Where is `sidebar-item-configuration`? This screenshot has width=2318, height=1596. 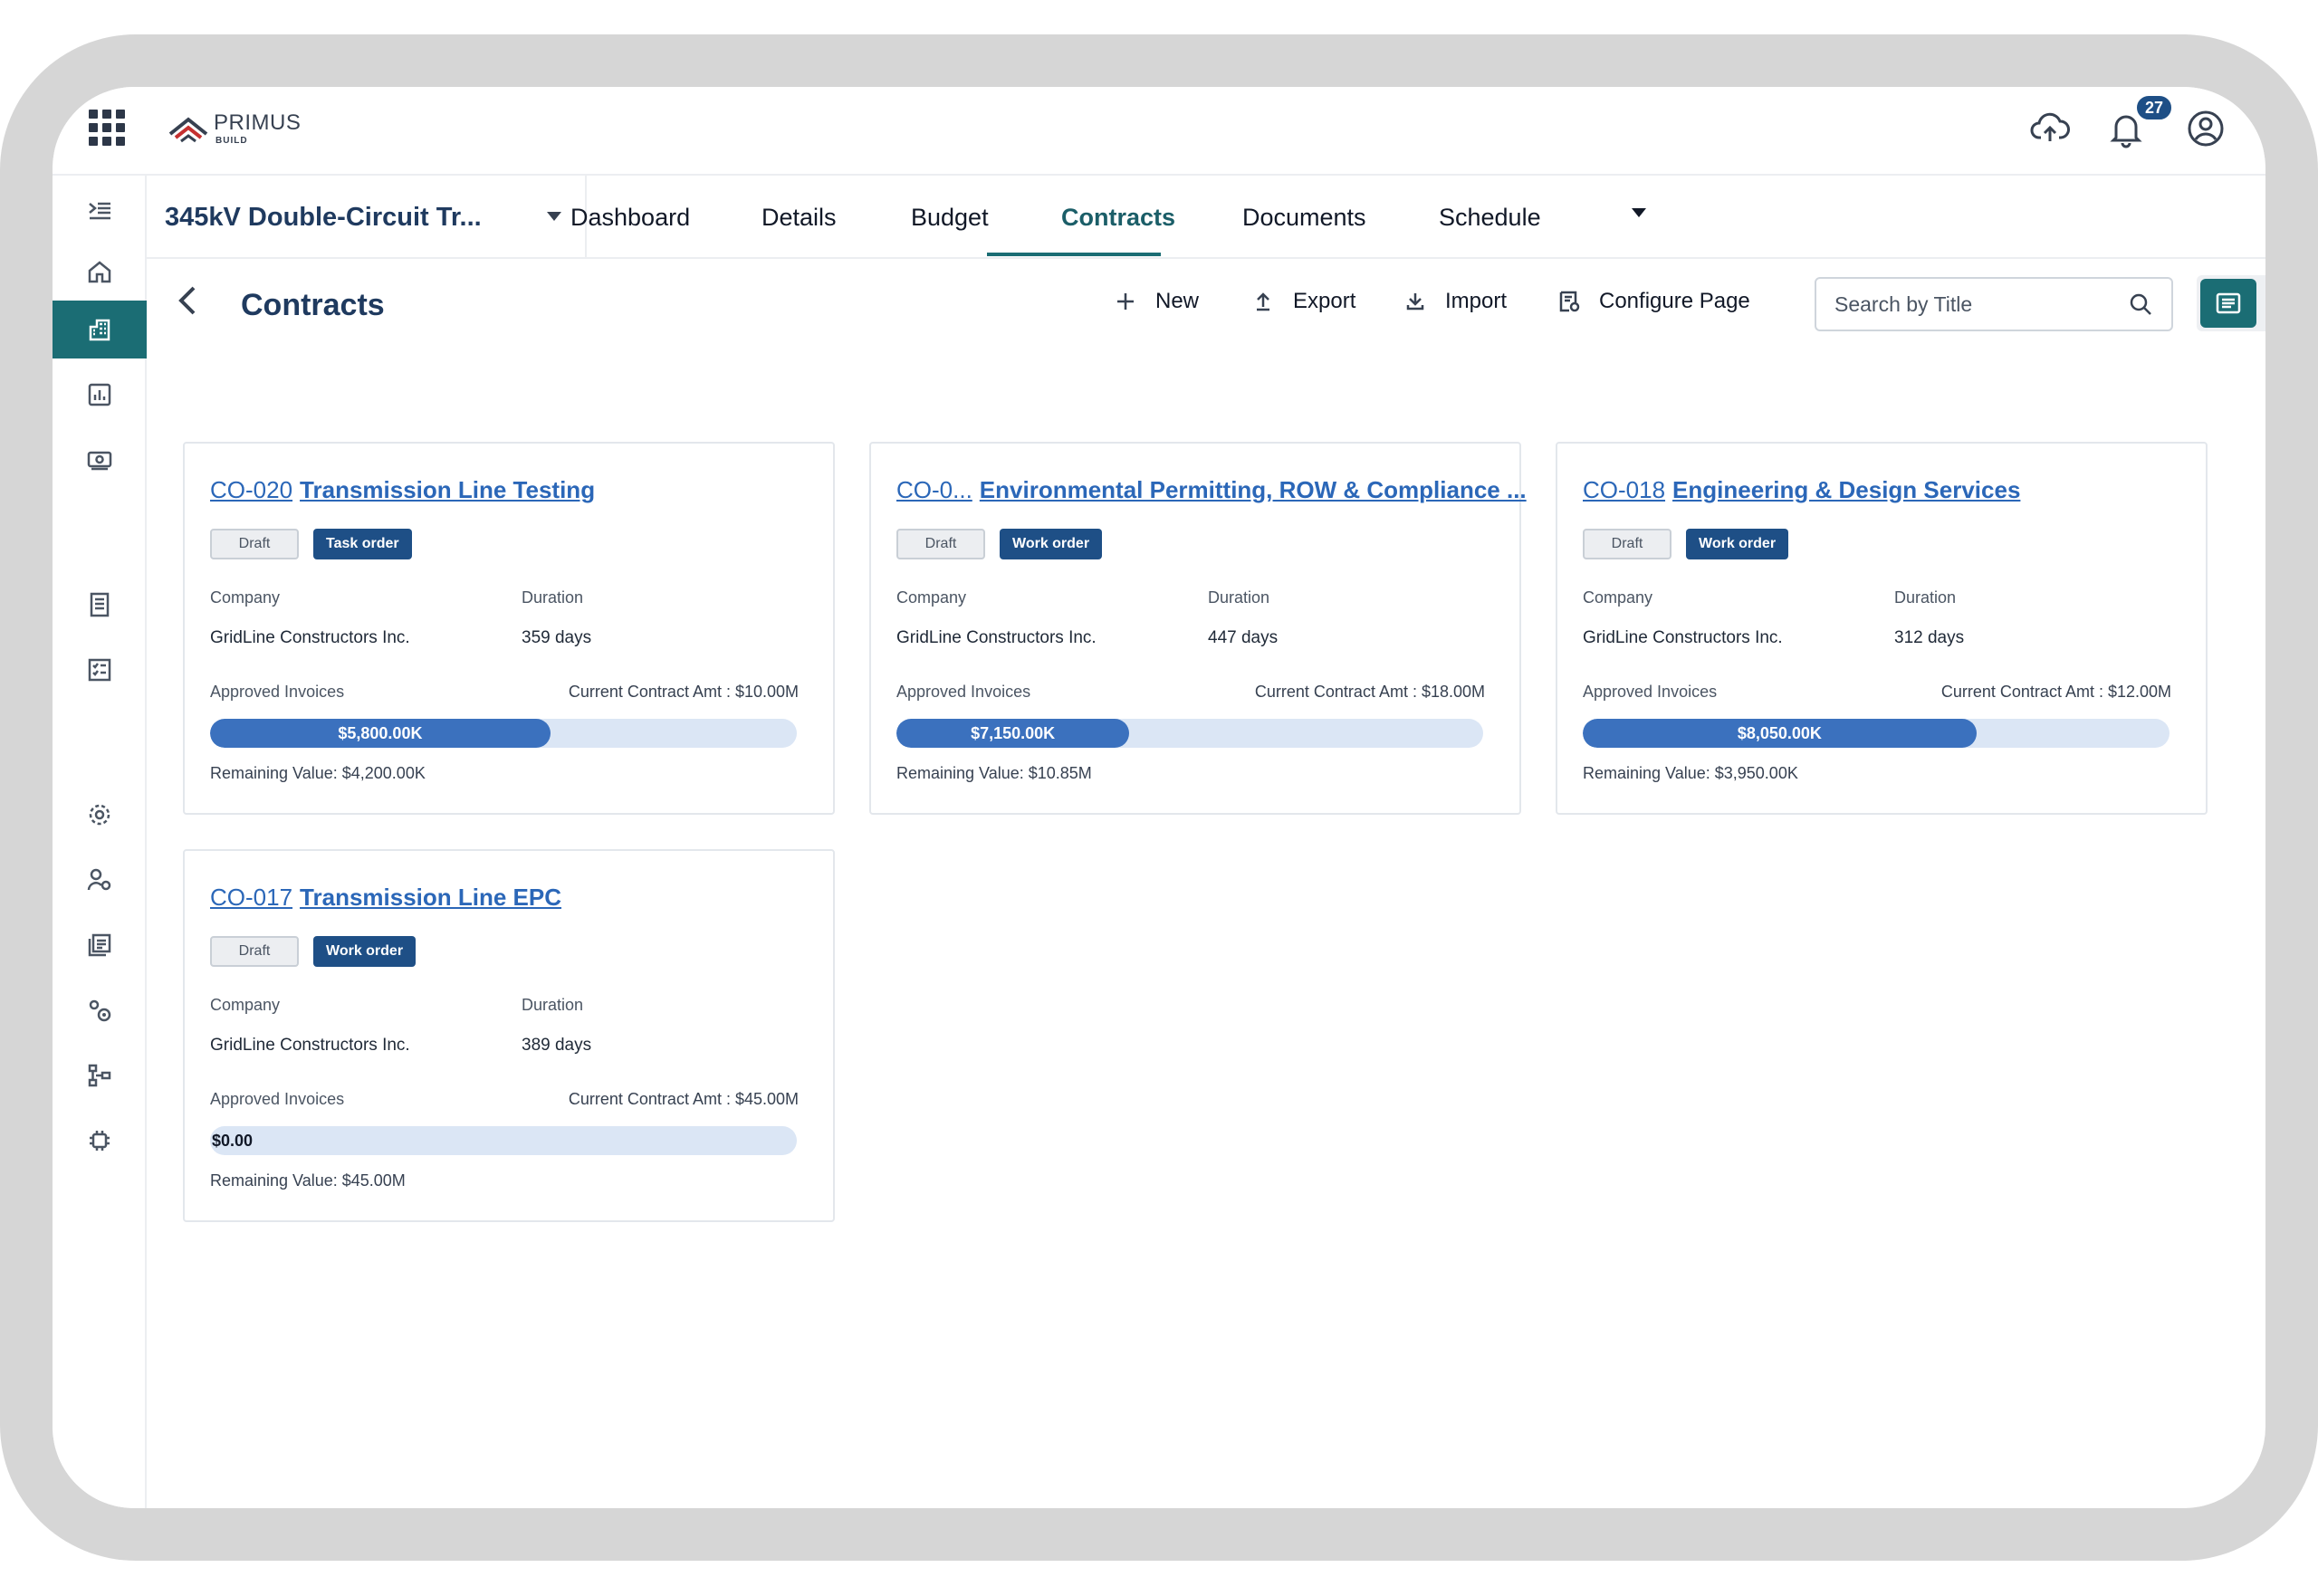
sidebar-item-configuration is located at coordinates (100, 1010).